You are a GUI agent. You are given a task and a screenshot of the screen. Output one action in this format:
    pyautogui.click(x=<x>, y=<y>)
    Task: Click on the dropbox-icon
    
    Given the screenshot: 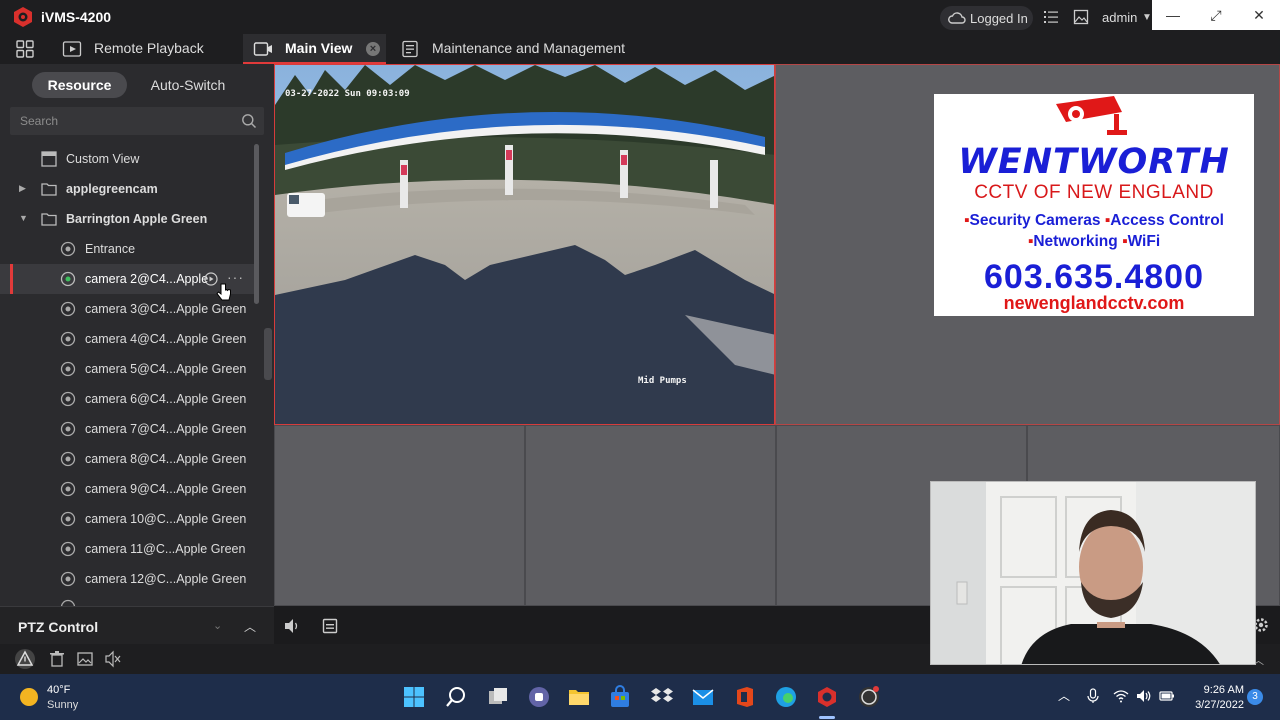 What is the action you would take?
    pyautogui.click(x=662, y=697)
    